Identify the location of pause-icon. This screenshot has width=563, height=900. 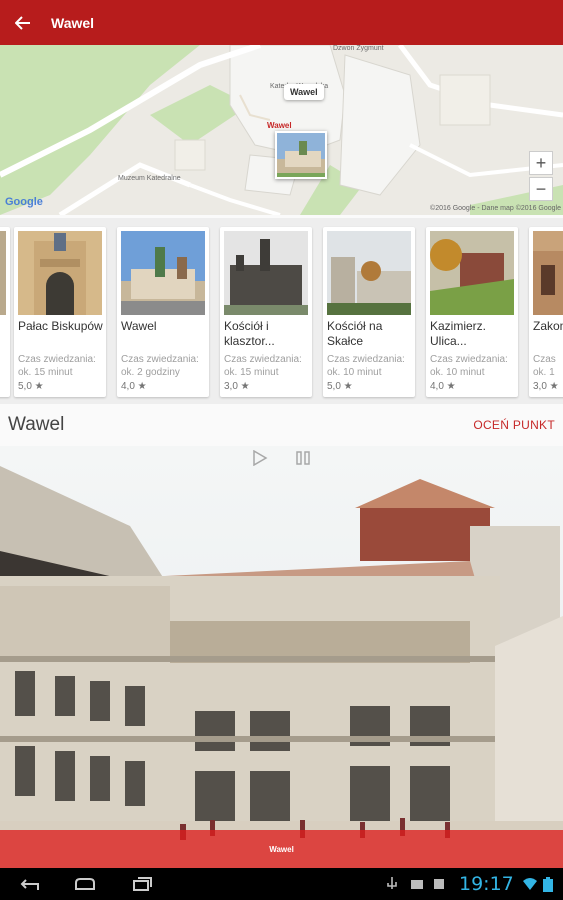
(303, 458).